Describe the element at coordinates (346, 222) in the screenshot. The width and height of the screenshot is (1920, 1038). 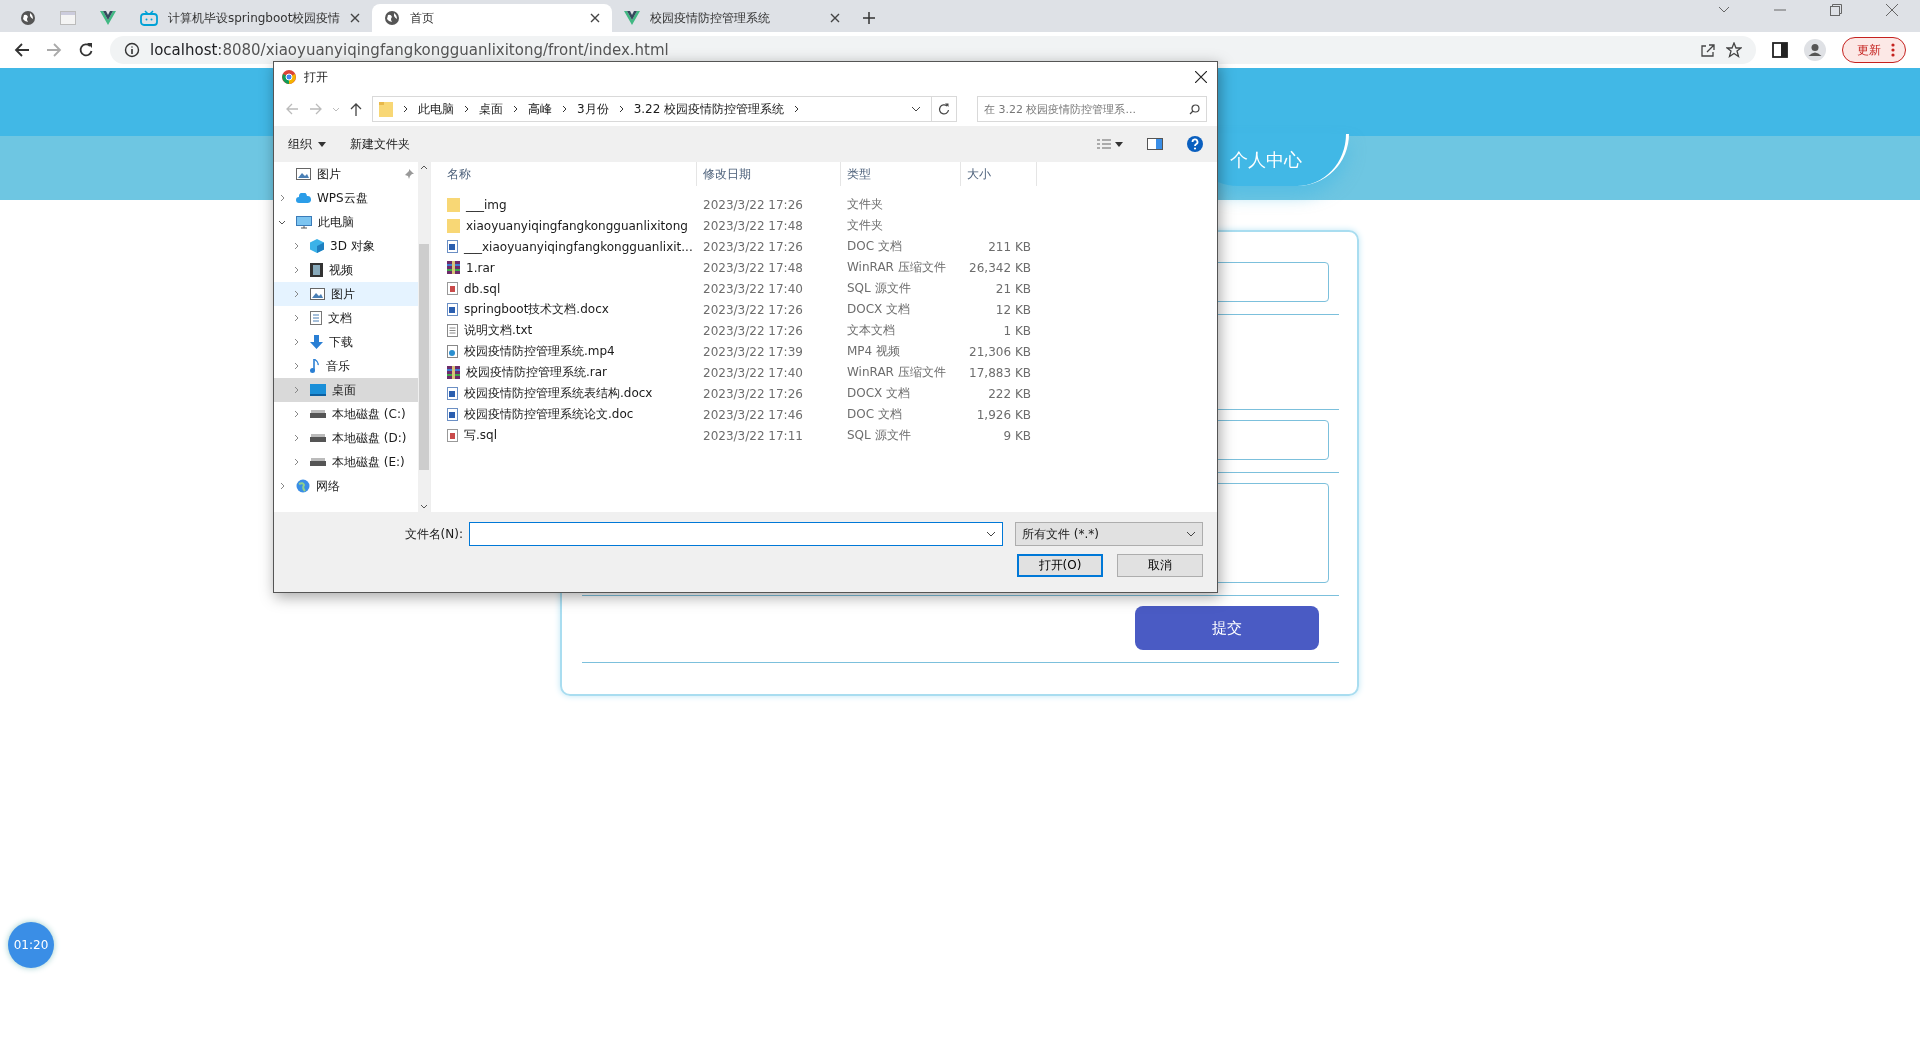
I see `sidebar-item: 此电脑` at that location.